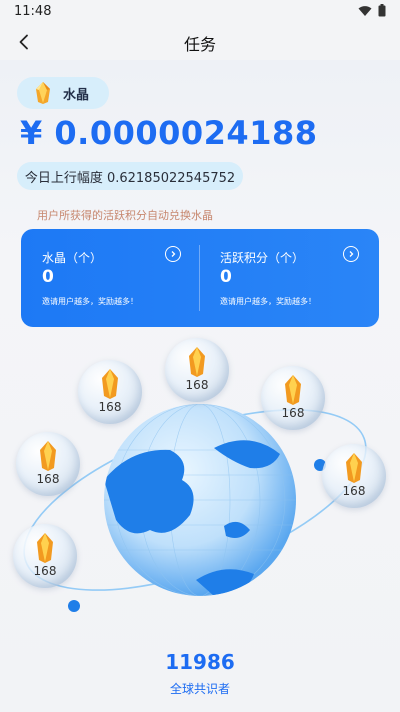  What do you see at coordinates (200, 662) in the screenshot?
I see `consensus-count: 11986` at bounding box center [200, 662].